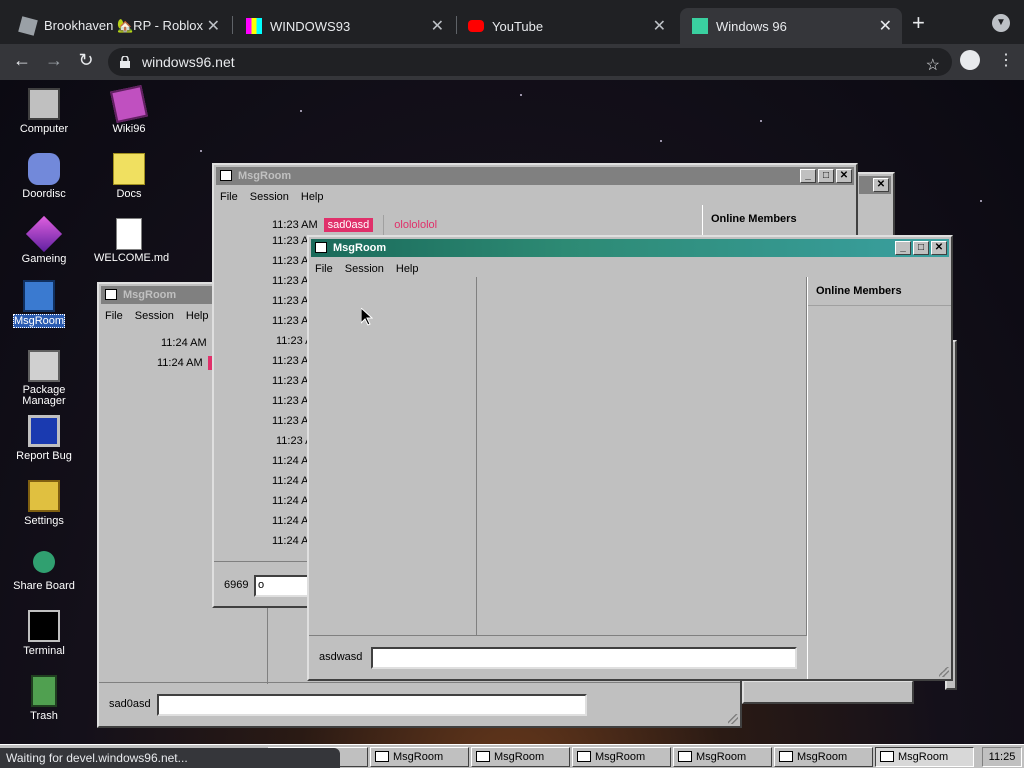 The image size is (1024, 768). What do you see at coordinates (292, 541) in the screenshot?
I see `message-time: 11:24 AI` at bounding box center [292, 541].